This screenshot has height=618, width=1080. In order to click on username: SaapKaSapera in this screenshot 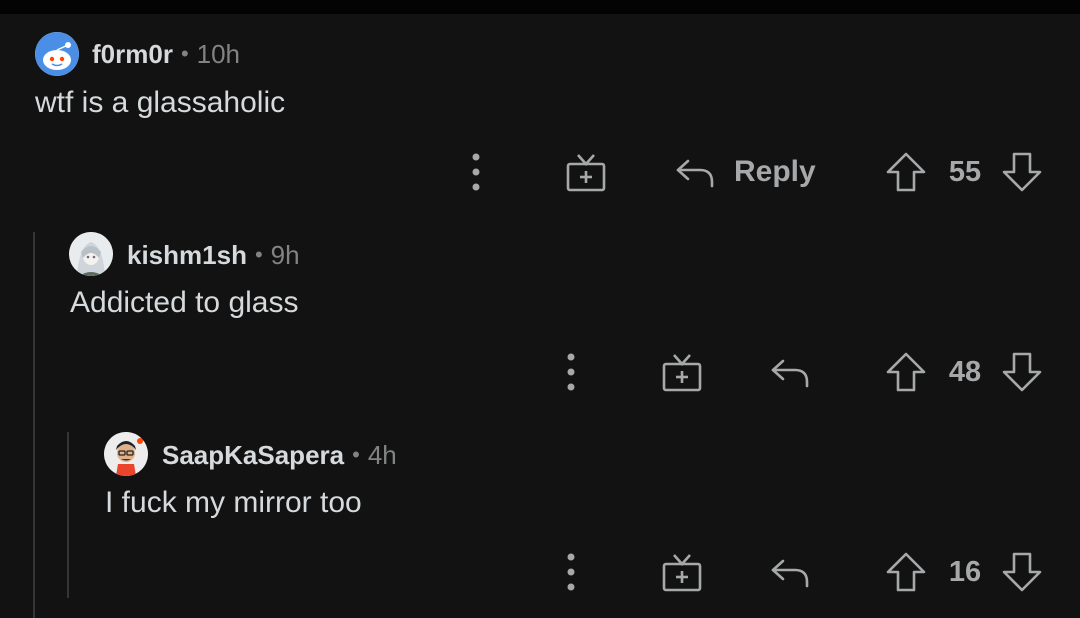, I will do `click(253, 455)`.